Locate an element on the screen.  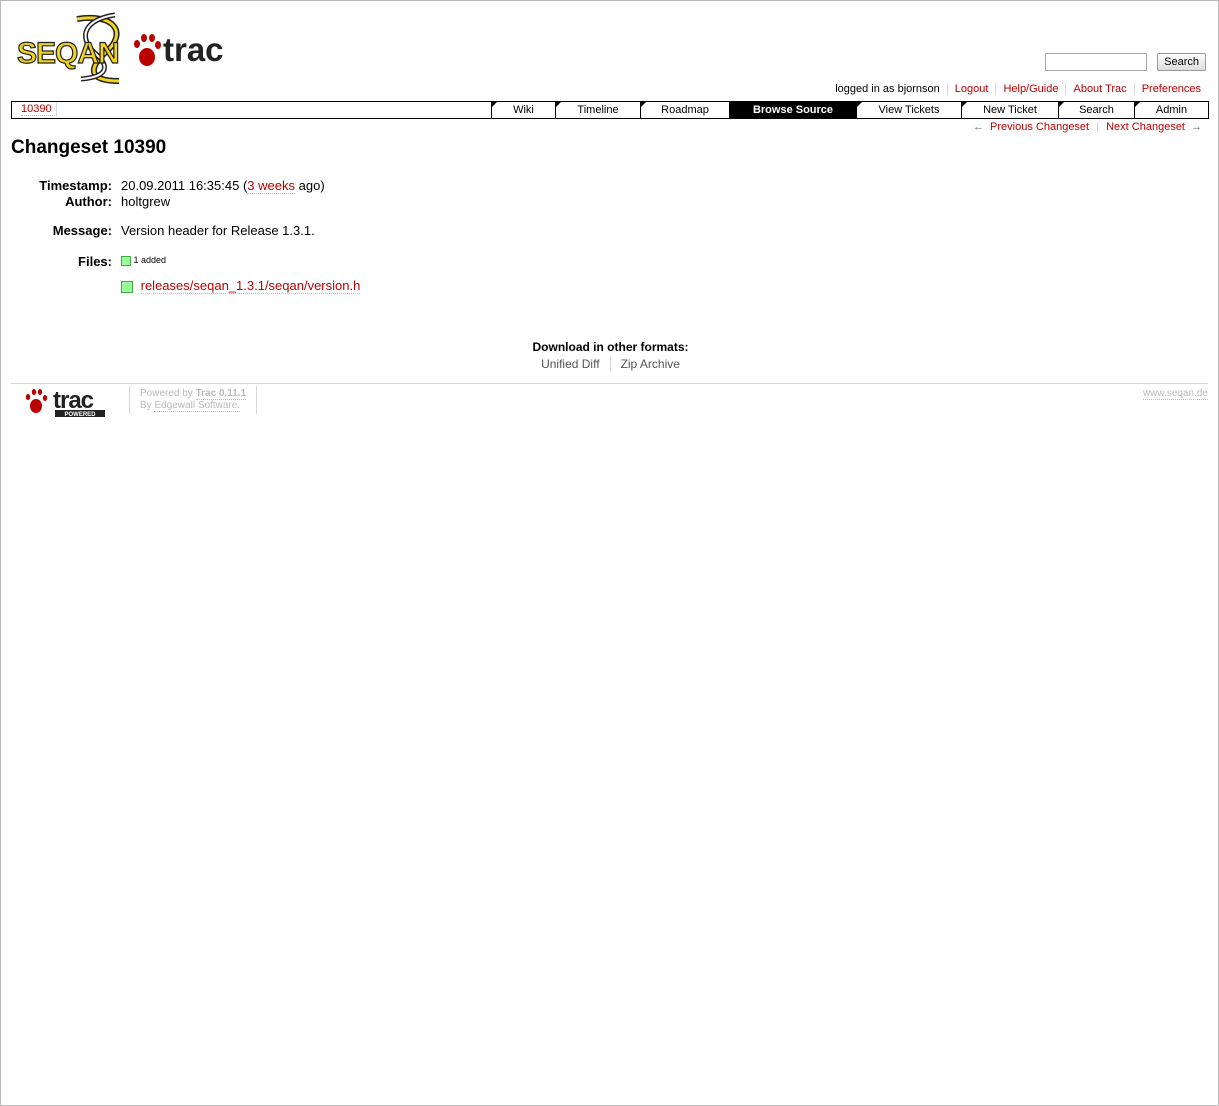
zip-archive-link: Zip Archive is located at coordinates (650, 364).